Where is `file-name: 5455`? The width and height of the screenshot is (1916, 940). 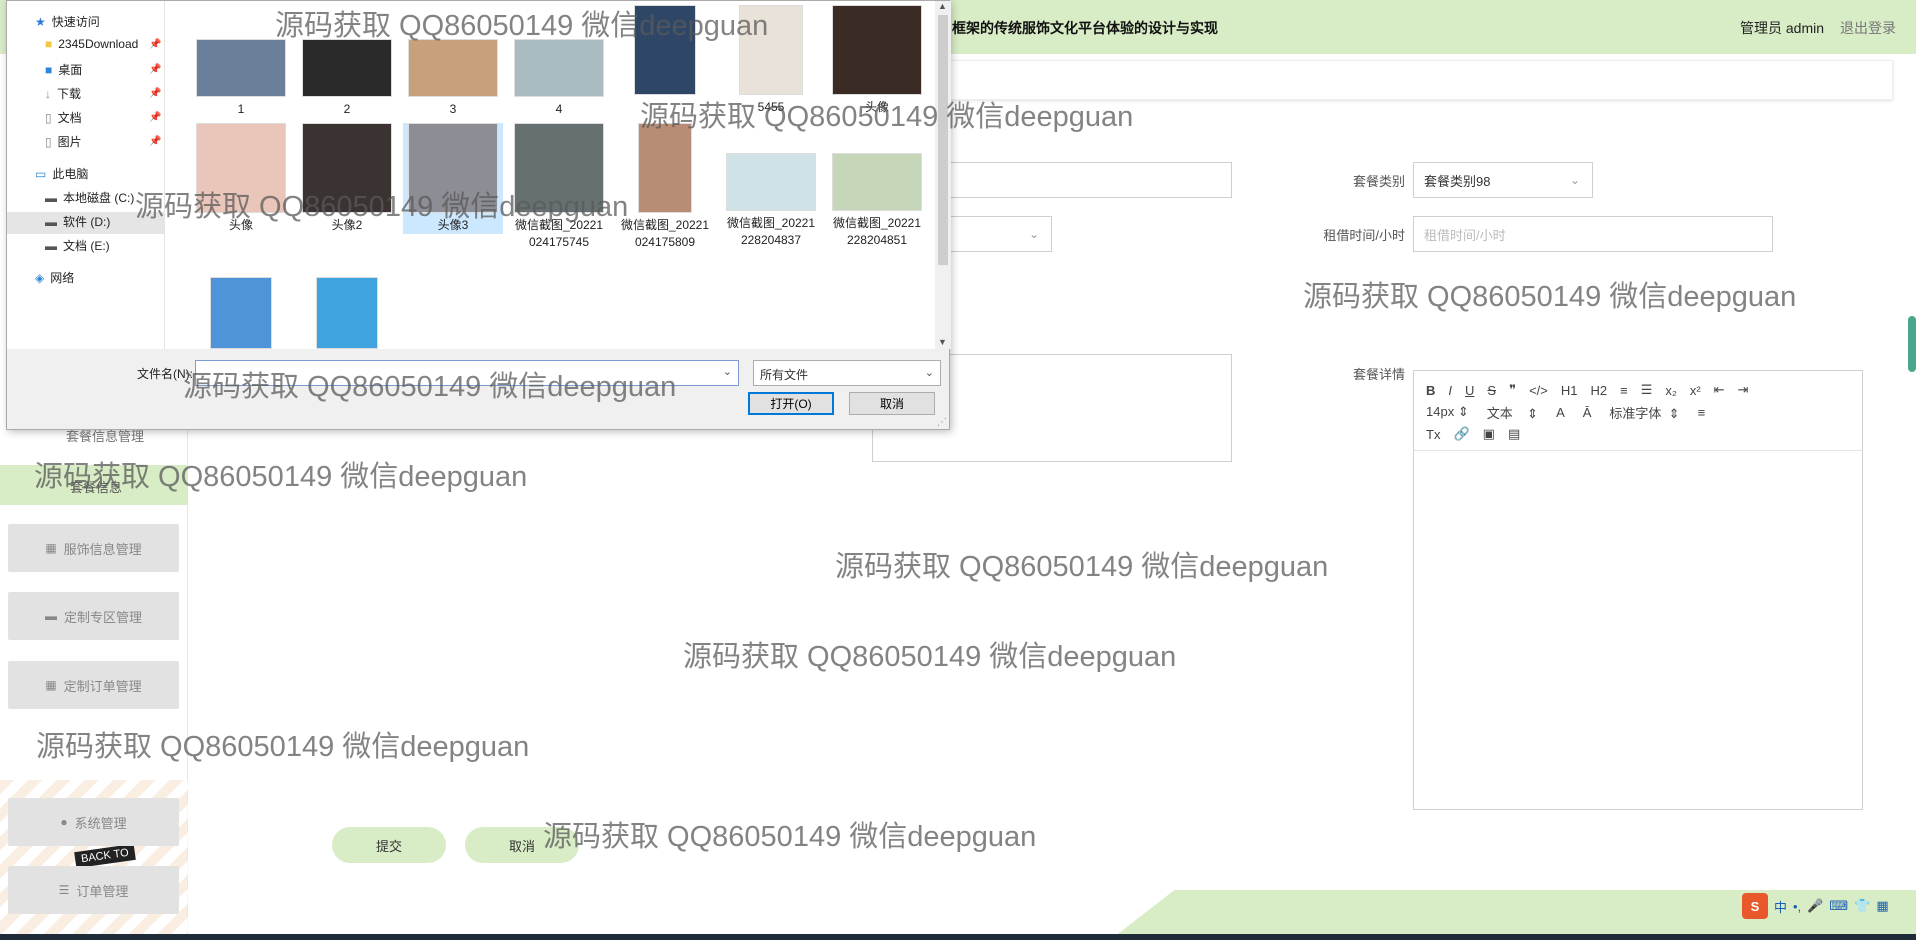 file-name: 5455 is located at coordinates (771, 107).